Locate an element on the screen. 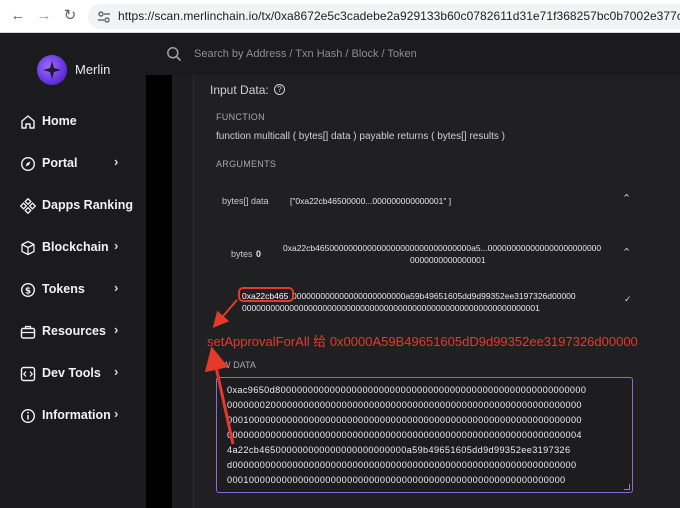 The image size is (680, 508). back-arrow-icon: ← is located at coordinates (18, 16).